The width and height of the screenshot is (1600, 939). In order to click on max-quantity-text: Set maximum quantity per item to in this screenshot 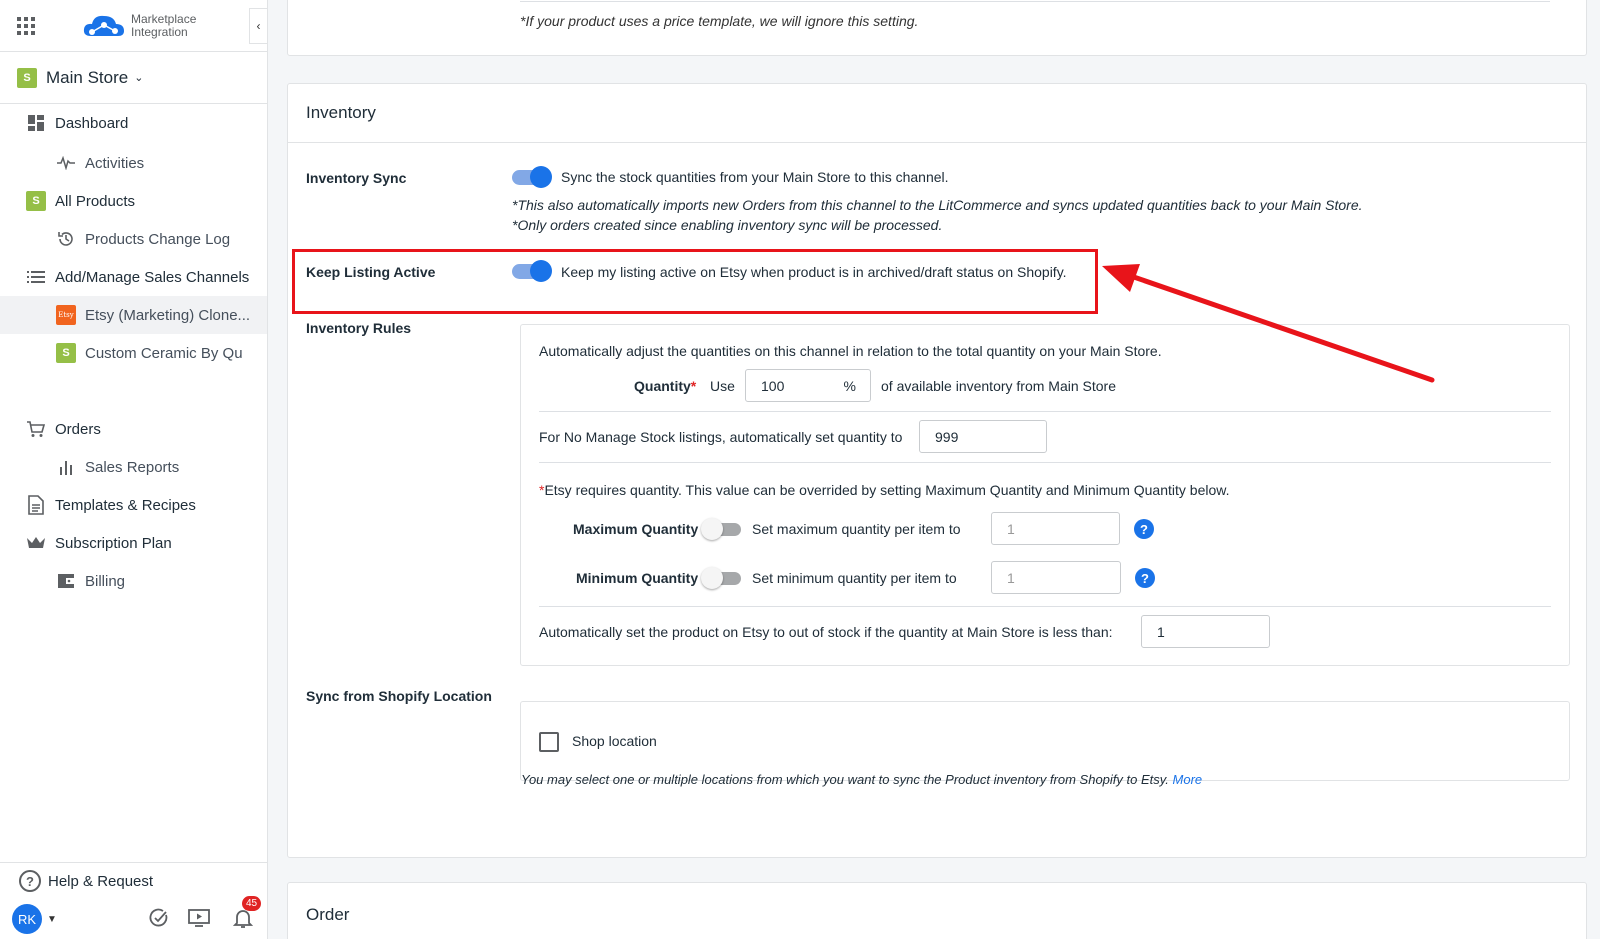, I will do `click(856, 529)`.